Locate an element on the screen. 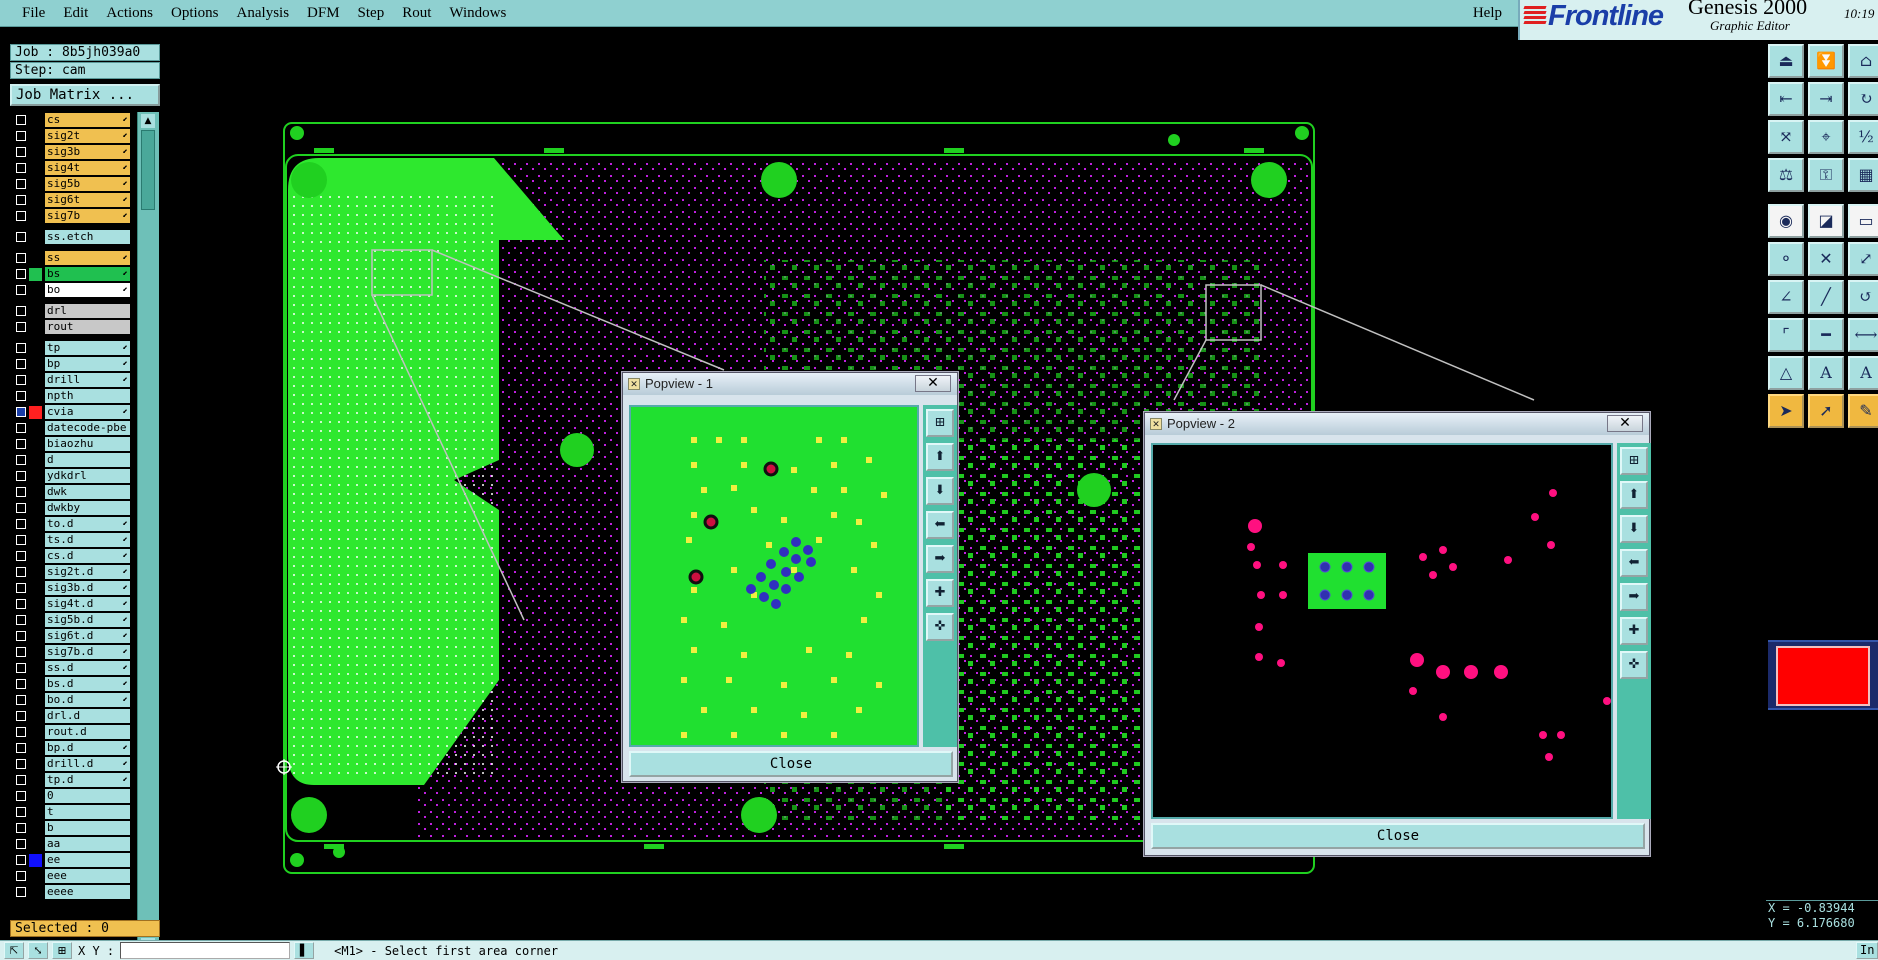 The width and height of the screenshot is (1878, 960). scroll-up-icon: ▲ is located at coordinates (148, 121).